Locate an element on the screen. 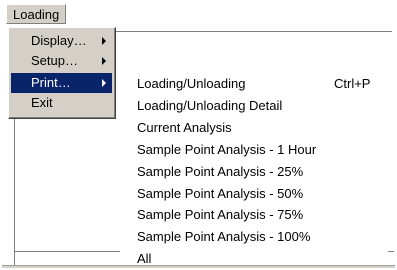  submenu-item-label: Loading/Unloading Detail is located at coordinates (210, 105).